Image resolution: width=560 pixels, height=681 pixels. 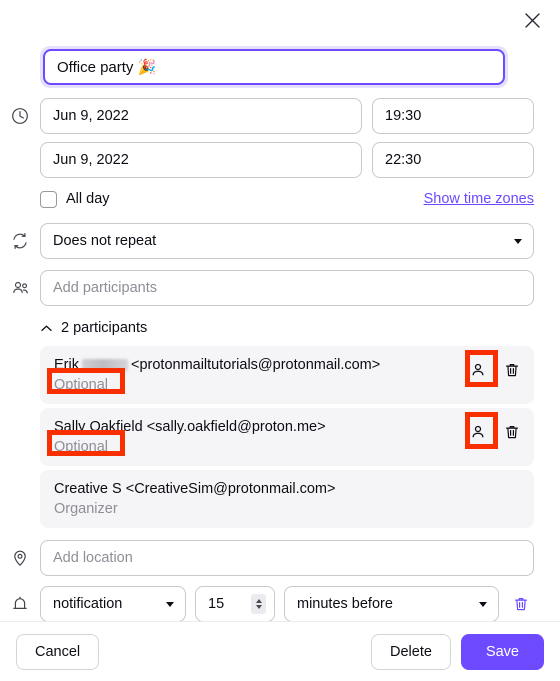 What do you see at coordinates (48, 199) in the screenshot?
I see `all-day-checkbox` at bounding box center [48, 199].